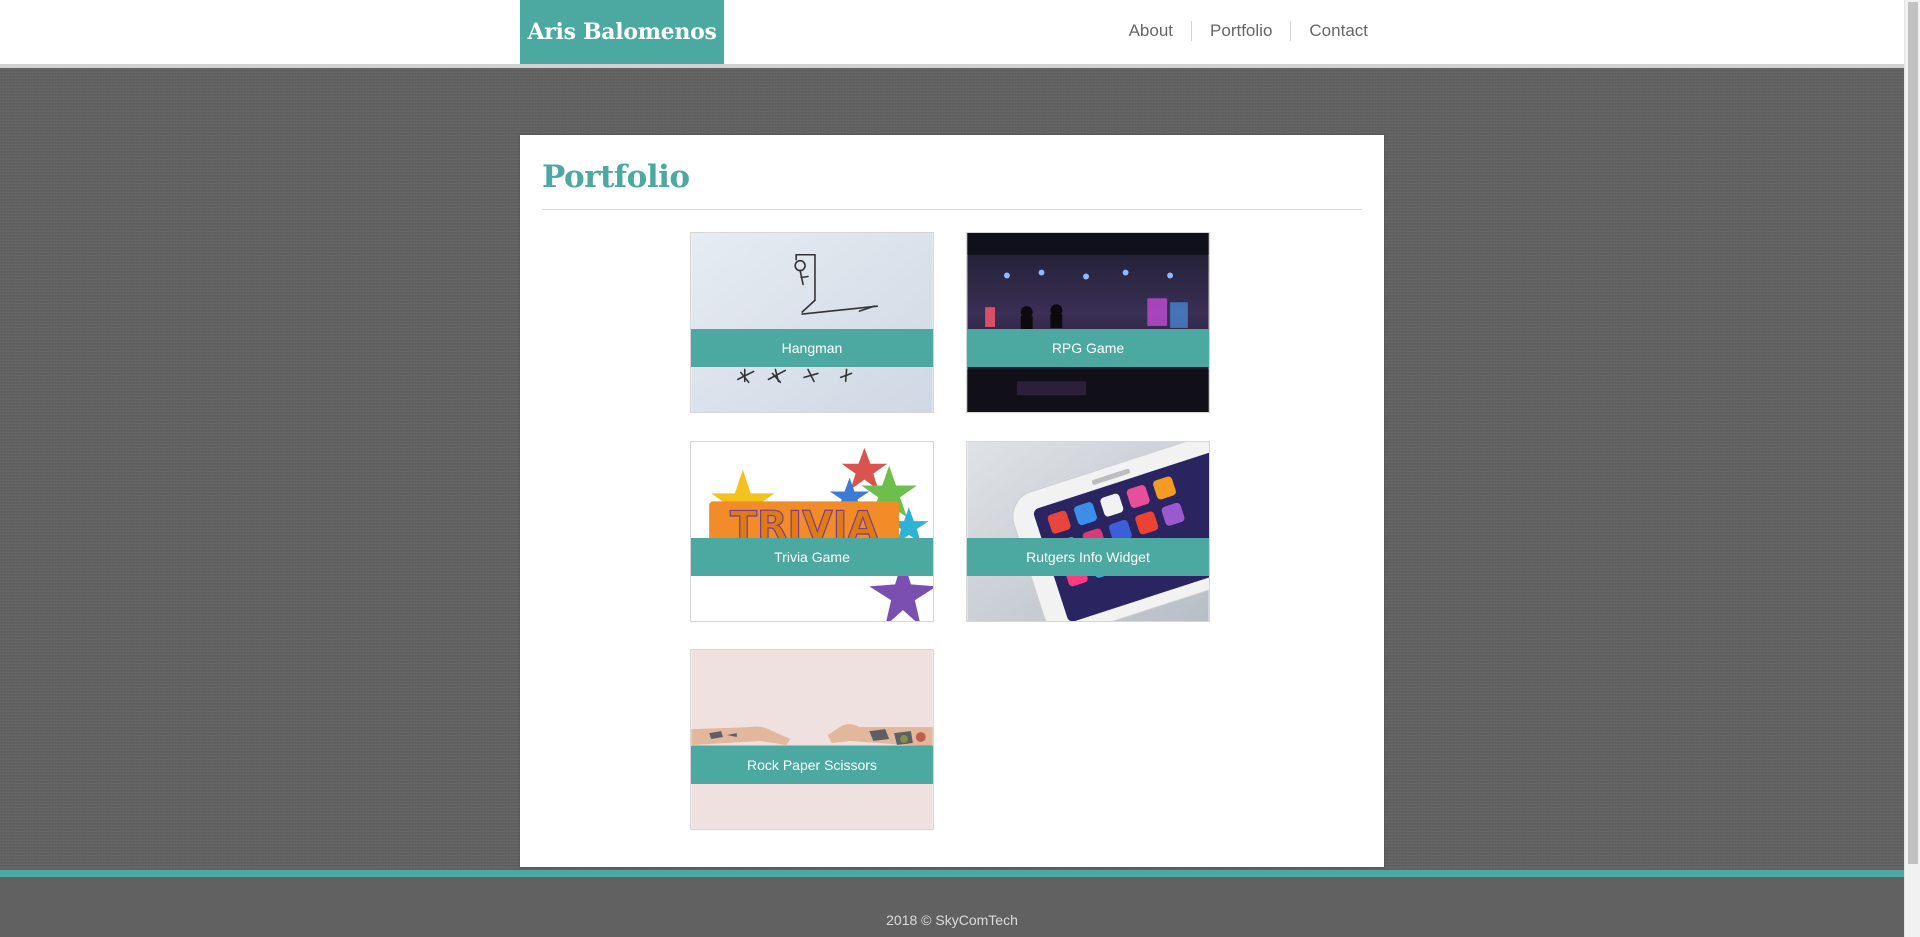 The height and width of the screenshot is (937, 1920). I want to click on brand-logo: Aris Balomenos, so click(622, 32).